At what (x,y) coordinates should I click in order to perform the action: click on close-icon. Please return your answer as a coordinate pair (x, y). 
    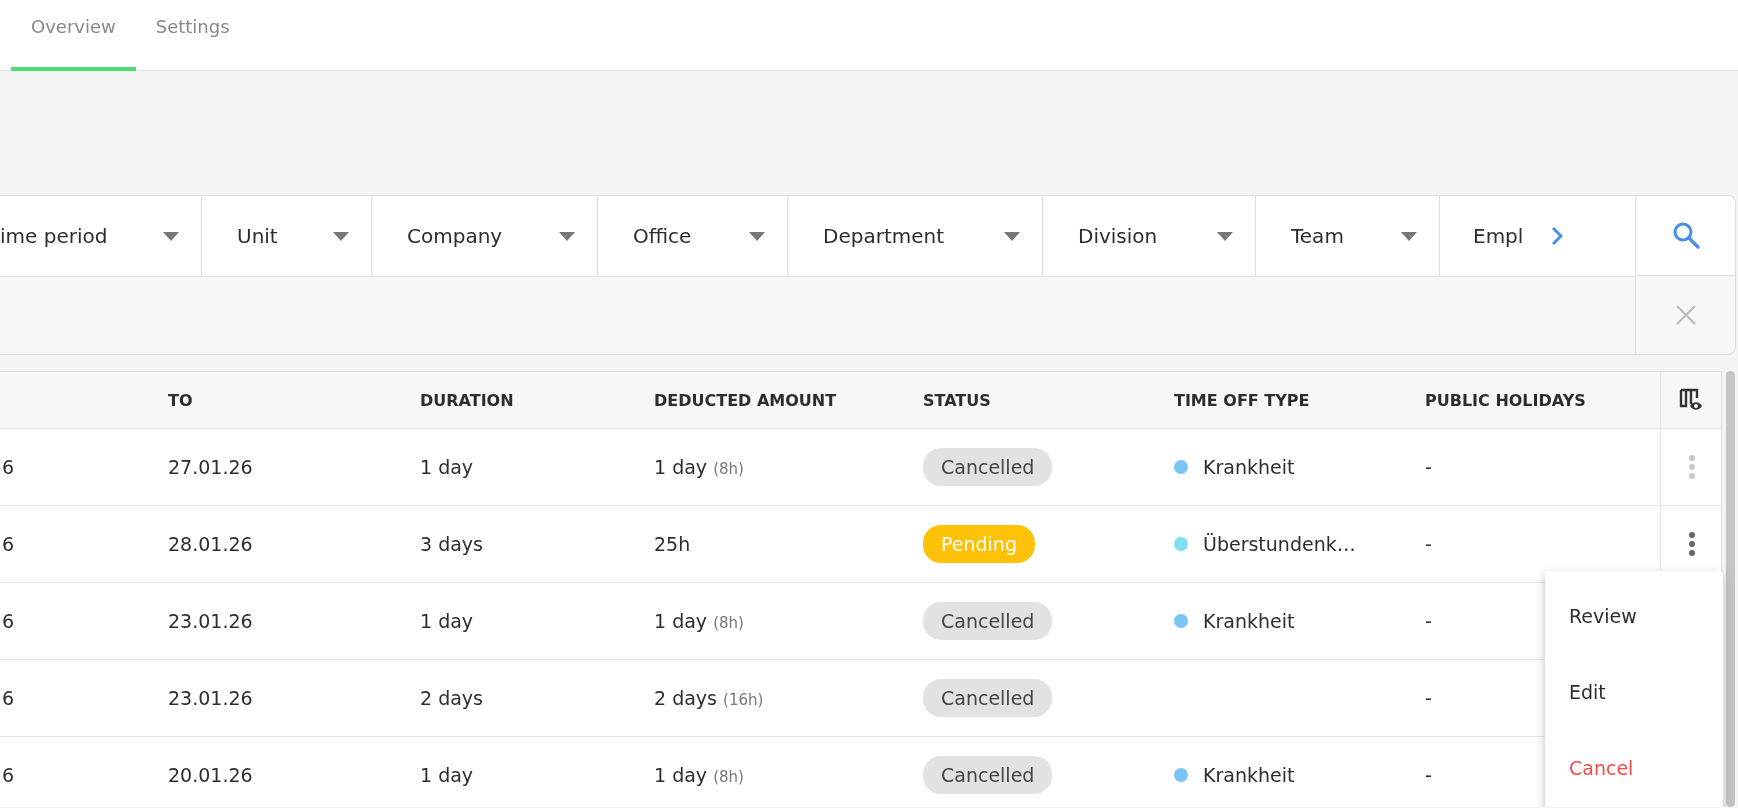
    Looking at the image, I should click on (1685, 314).